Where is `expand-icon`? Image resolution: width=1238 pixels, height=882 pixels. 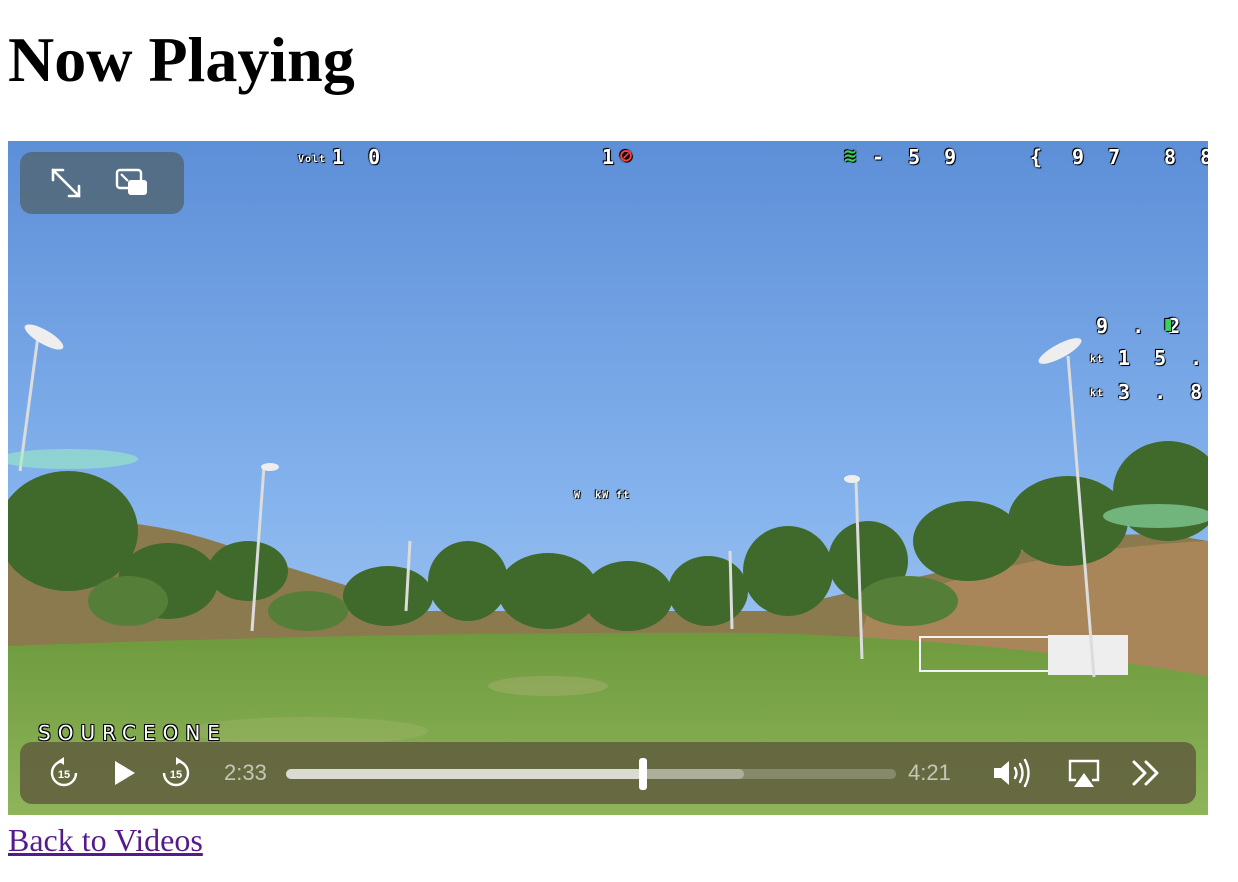 expand-icon is located at coordinates (66, 183).